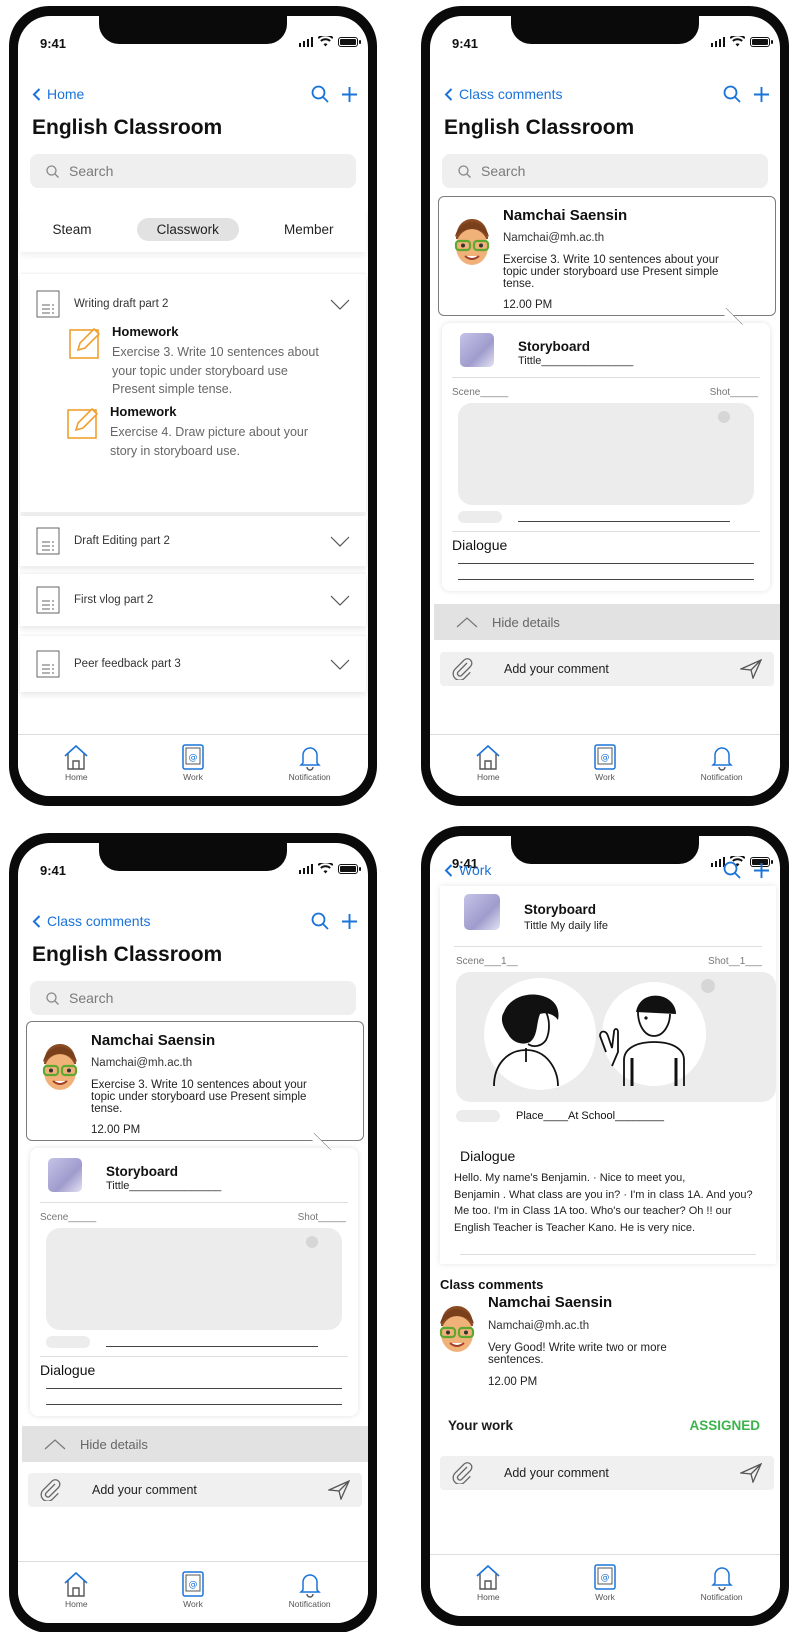  I want to click on topic-header: Draft Editing part 2, so click(193, 541).